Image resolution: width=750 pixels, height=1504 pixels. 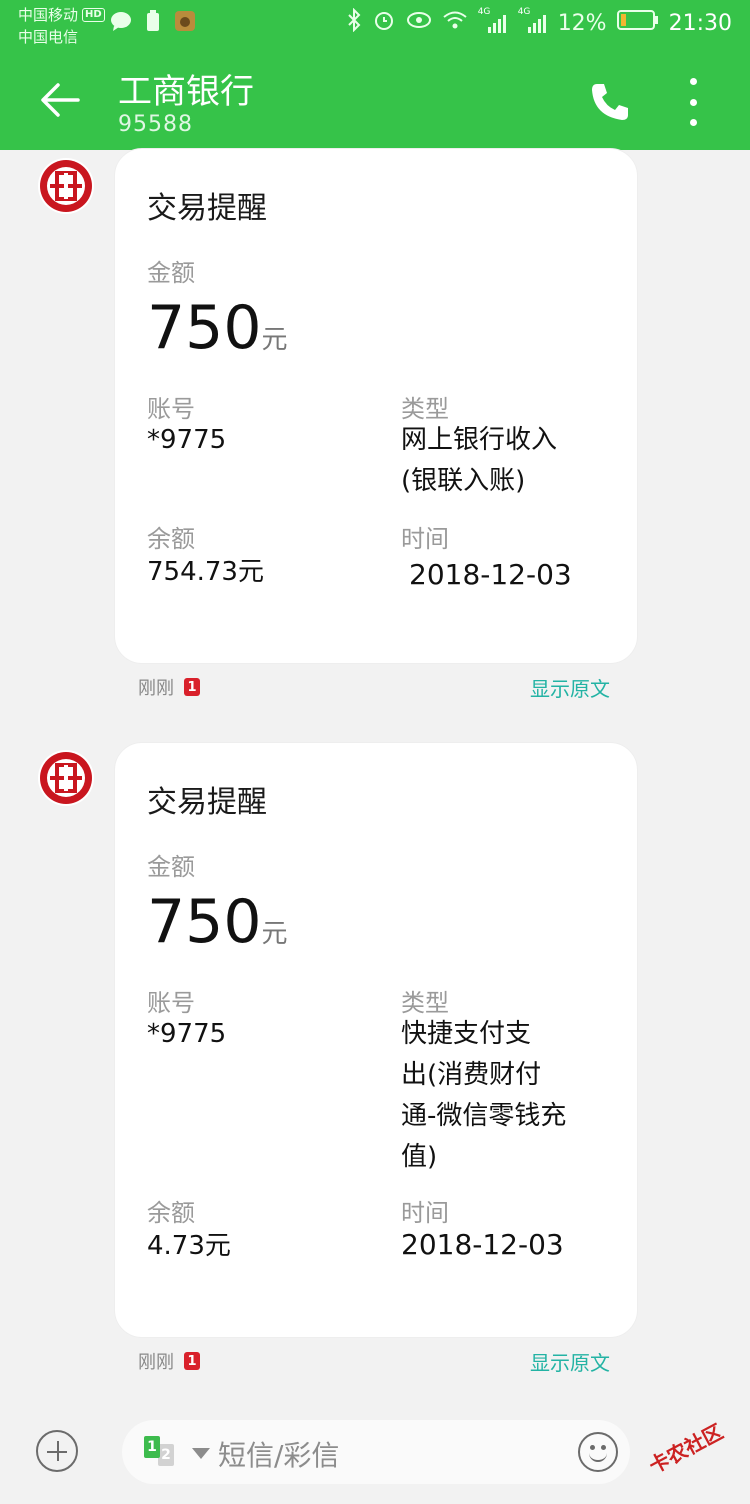 I want to click on app-notification-icon, so click(x=185, y=21).